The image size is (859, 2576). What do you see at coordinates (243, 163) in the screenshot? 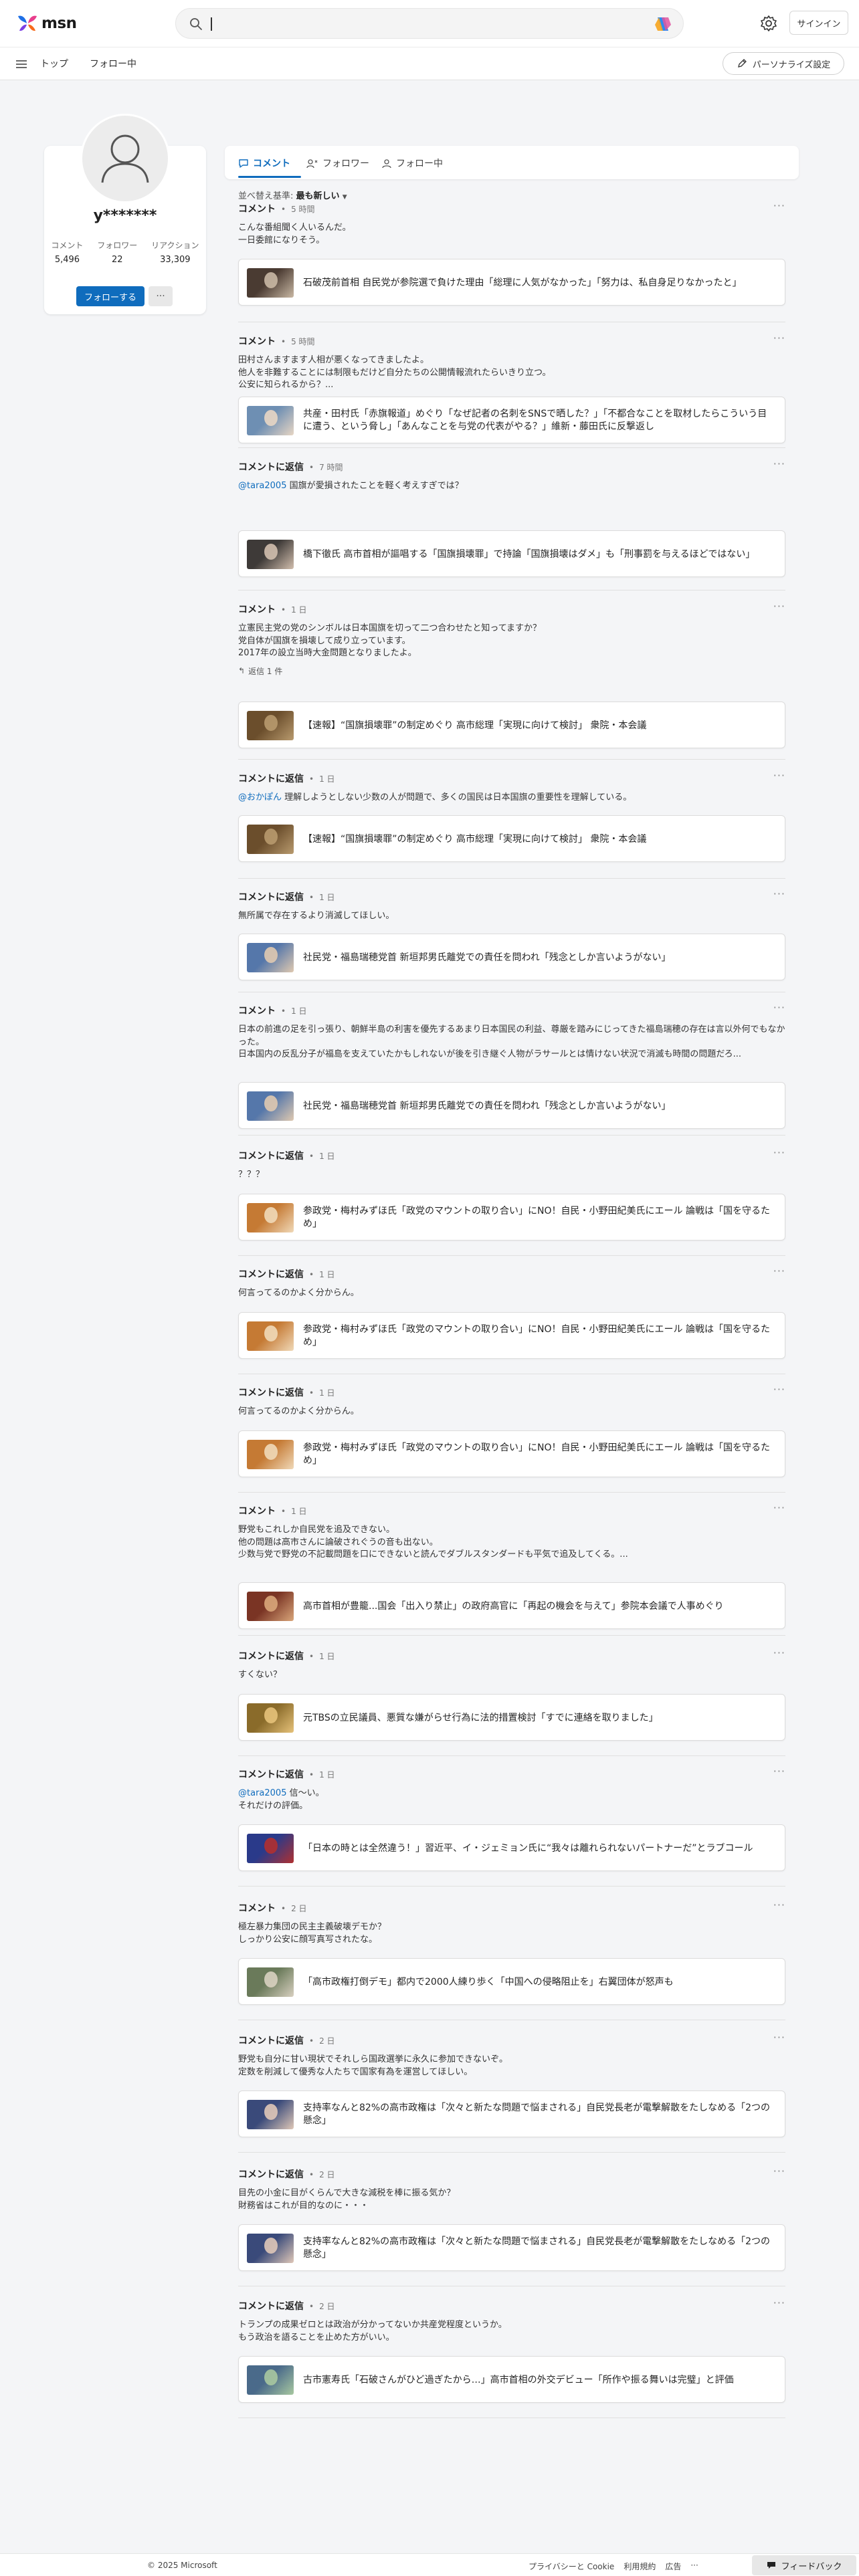
I see `comment-icon` at bounding box center [243, 163].